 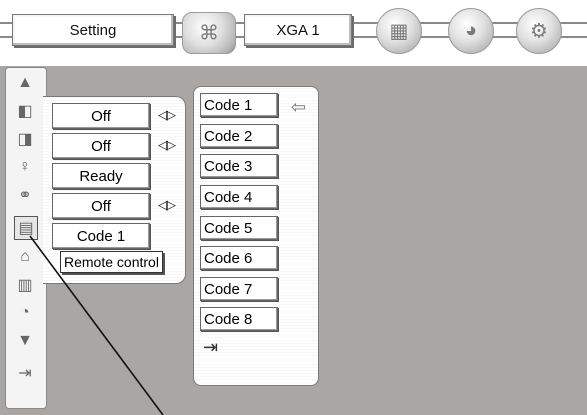 I want to click on callout-pointer-line, so click(x=96, y=325).